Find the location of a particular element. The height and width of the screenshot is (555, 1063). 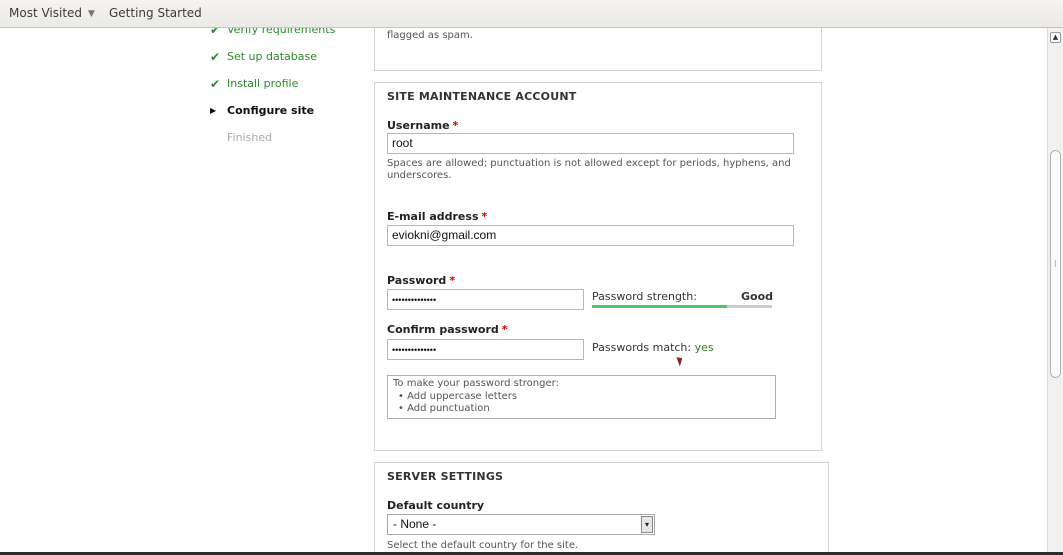

default-country-help: Select the default country for the site. is located at coordinates (483, 545).